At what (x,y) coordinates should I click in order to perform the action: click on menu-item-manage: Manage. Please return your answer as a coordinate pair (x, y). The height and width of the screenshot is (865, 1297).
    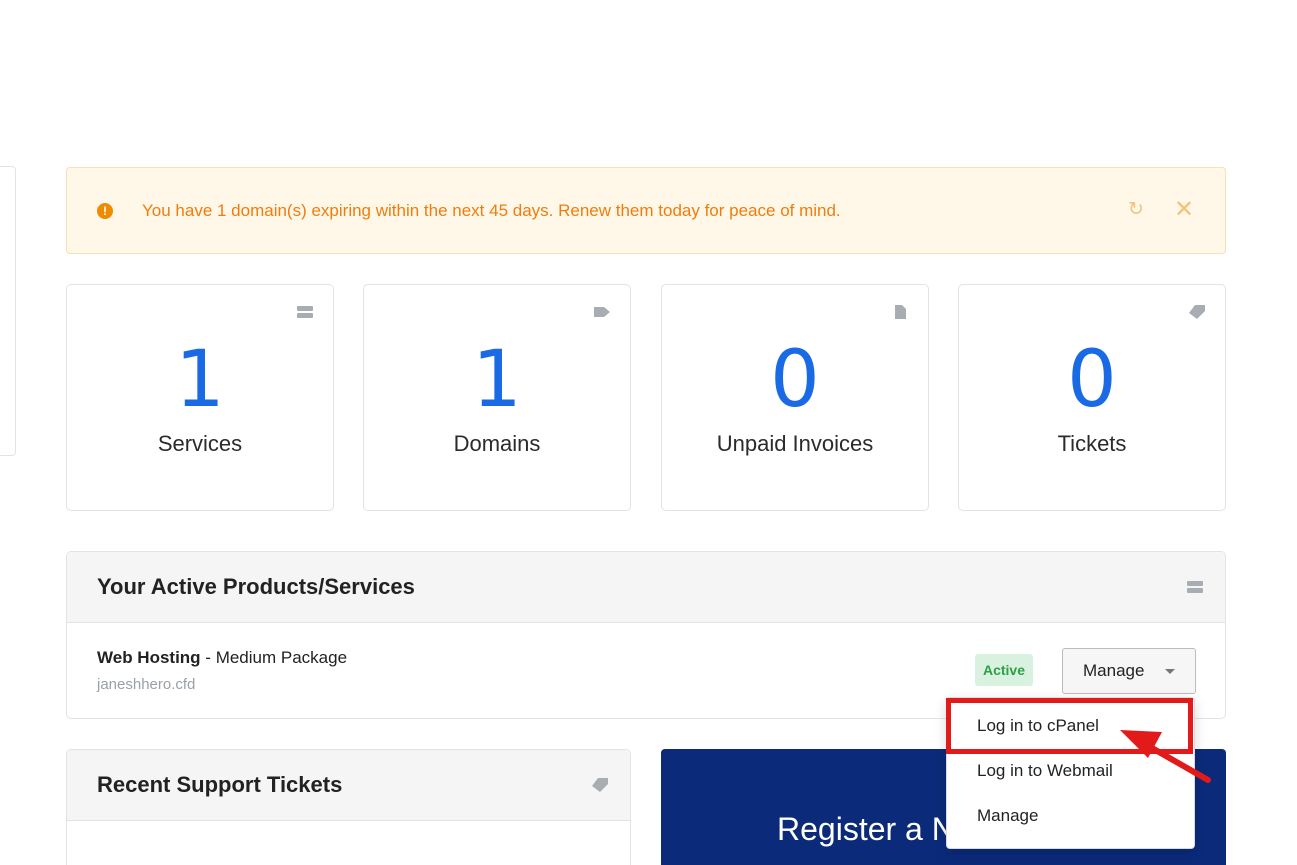
    Looking at the image, I should click on (1007, 816).